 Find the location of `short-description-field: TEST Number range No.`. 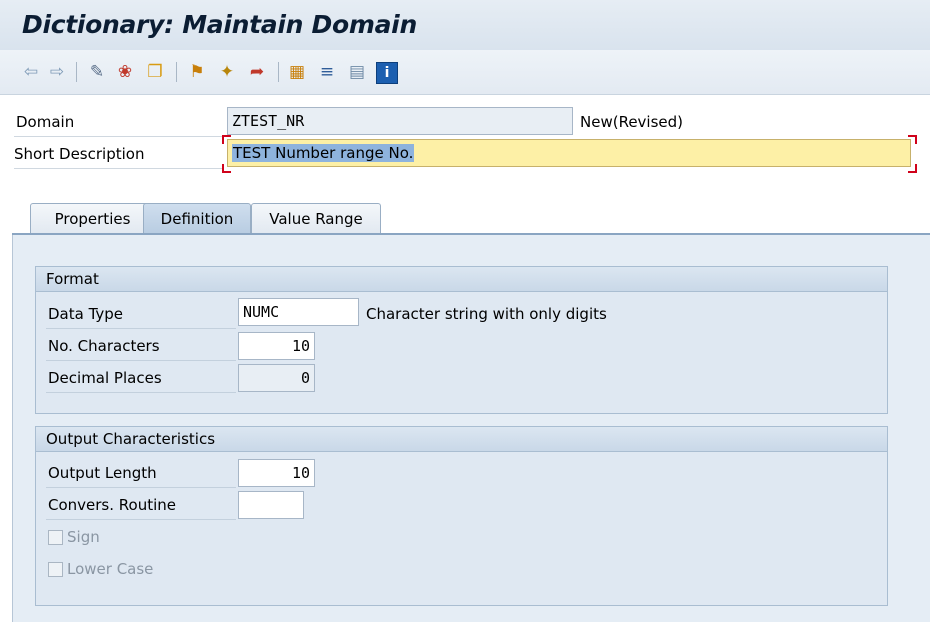

short-description-field: TEST Number range No. is located at coordinates (569, 153).